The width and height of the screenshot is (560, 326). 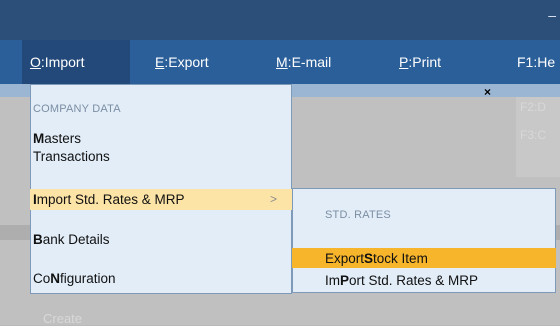 I want to click on window-titlebar: –, so click(x=280, y=20).